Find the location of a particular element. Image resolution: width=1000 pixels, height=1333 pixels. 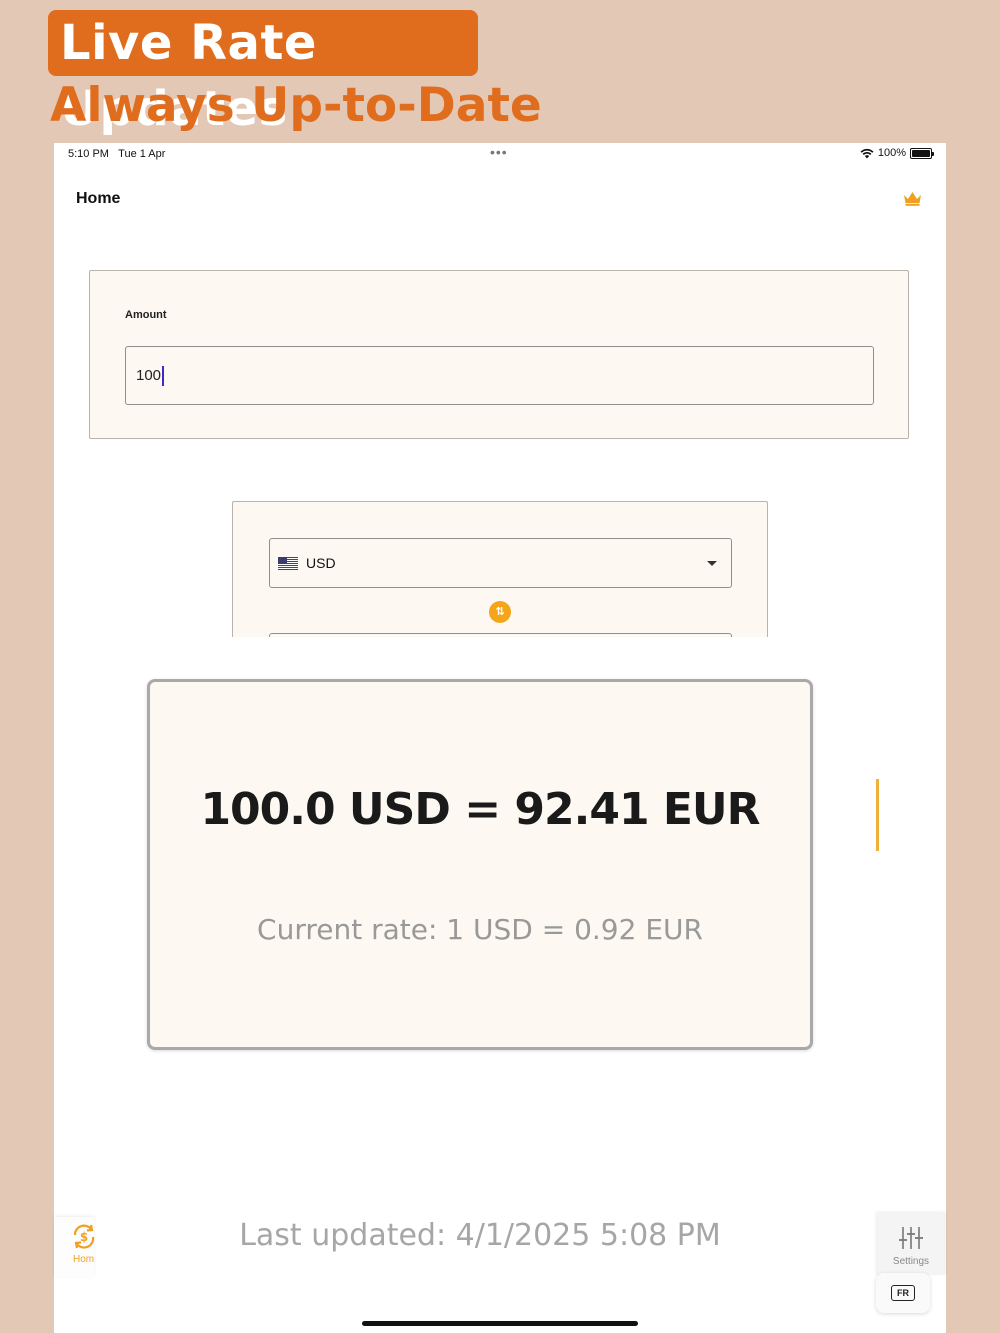

home-indicator is located at coordinates (500, 1323).